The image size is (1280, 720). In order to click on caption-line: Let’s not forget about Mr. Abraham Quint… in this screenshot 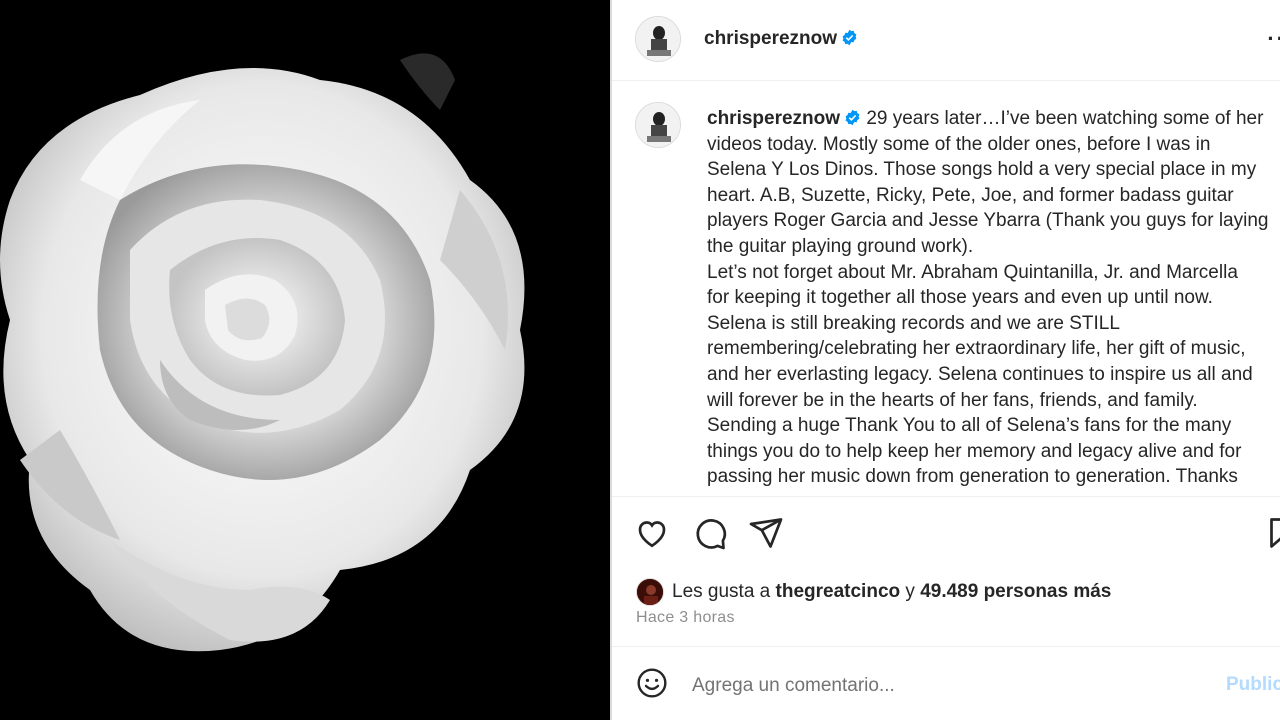, I will do `click(972, 272)`.